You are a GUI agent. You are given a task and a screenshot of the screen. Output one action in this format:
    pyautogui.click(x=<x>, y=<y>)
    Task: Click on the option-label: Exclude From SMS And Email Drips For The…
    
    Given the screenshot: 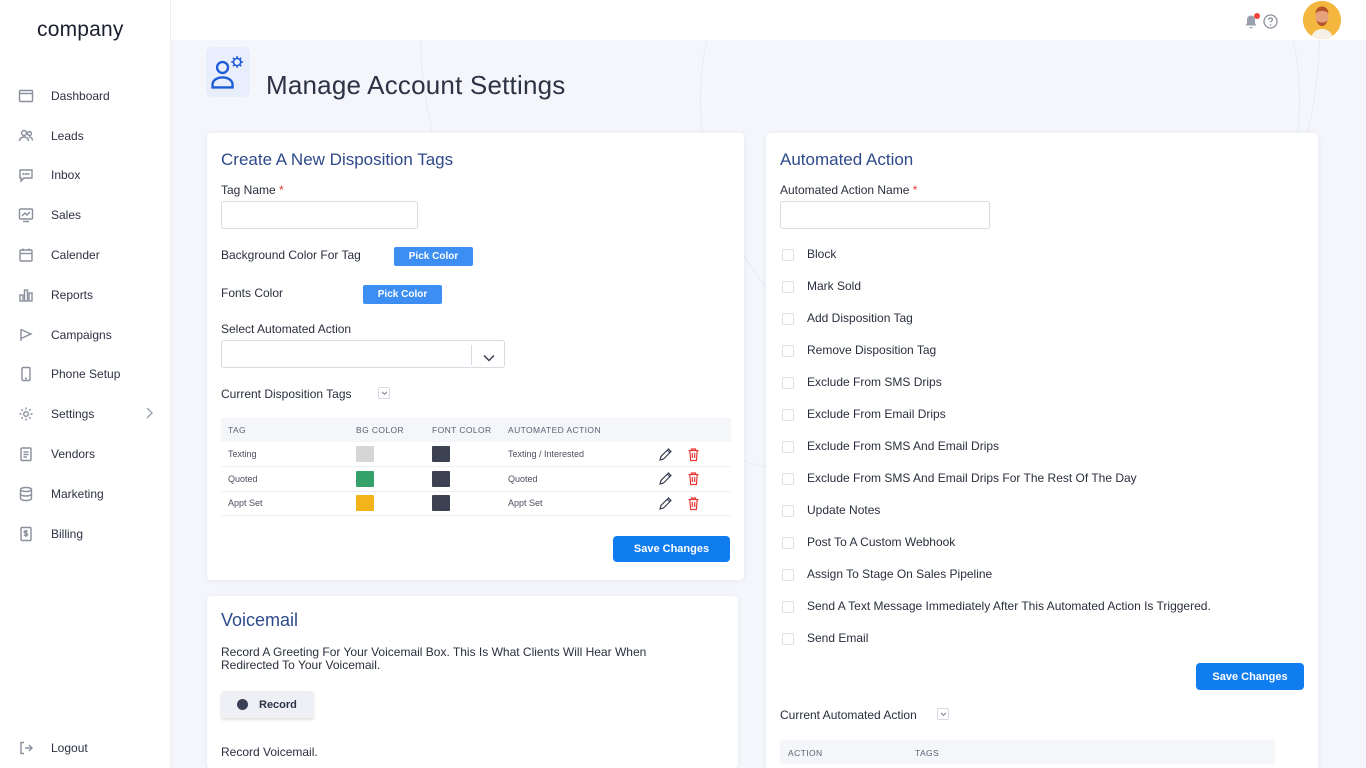 What is the action you would take?
    pyautogui.click(x=972, y=478)
    